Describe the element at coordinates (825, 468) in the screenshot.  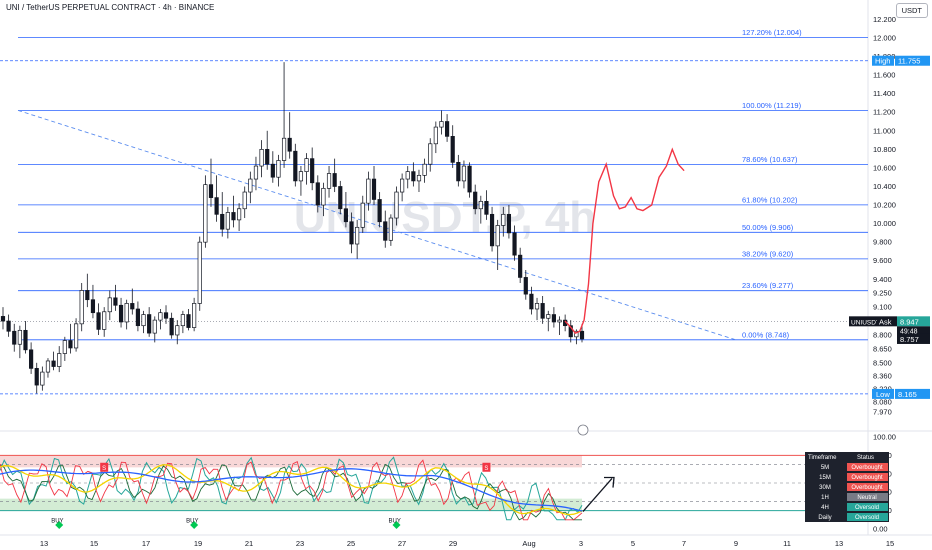
I see `table-tf: 5M` at that location.